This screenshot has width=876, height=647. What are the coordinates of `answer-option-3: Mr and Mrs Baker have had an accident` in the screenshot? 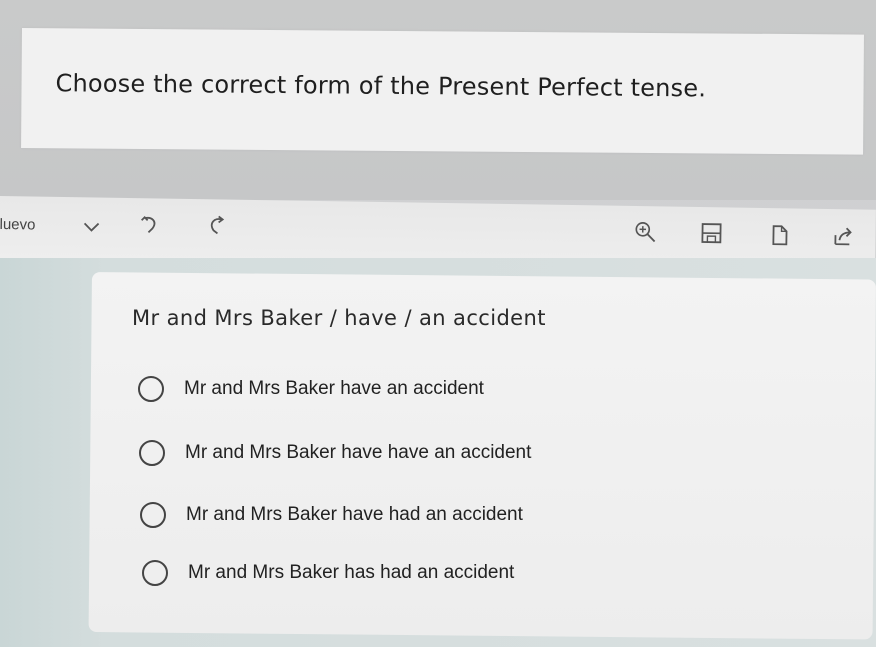 It's located at (331, 515).